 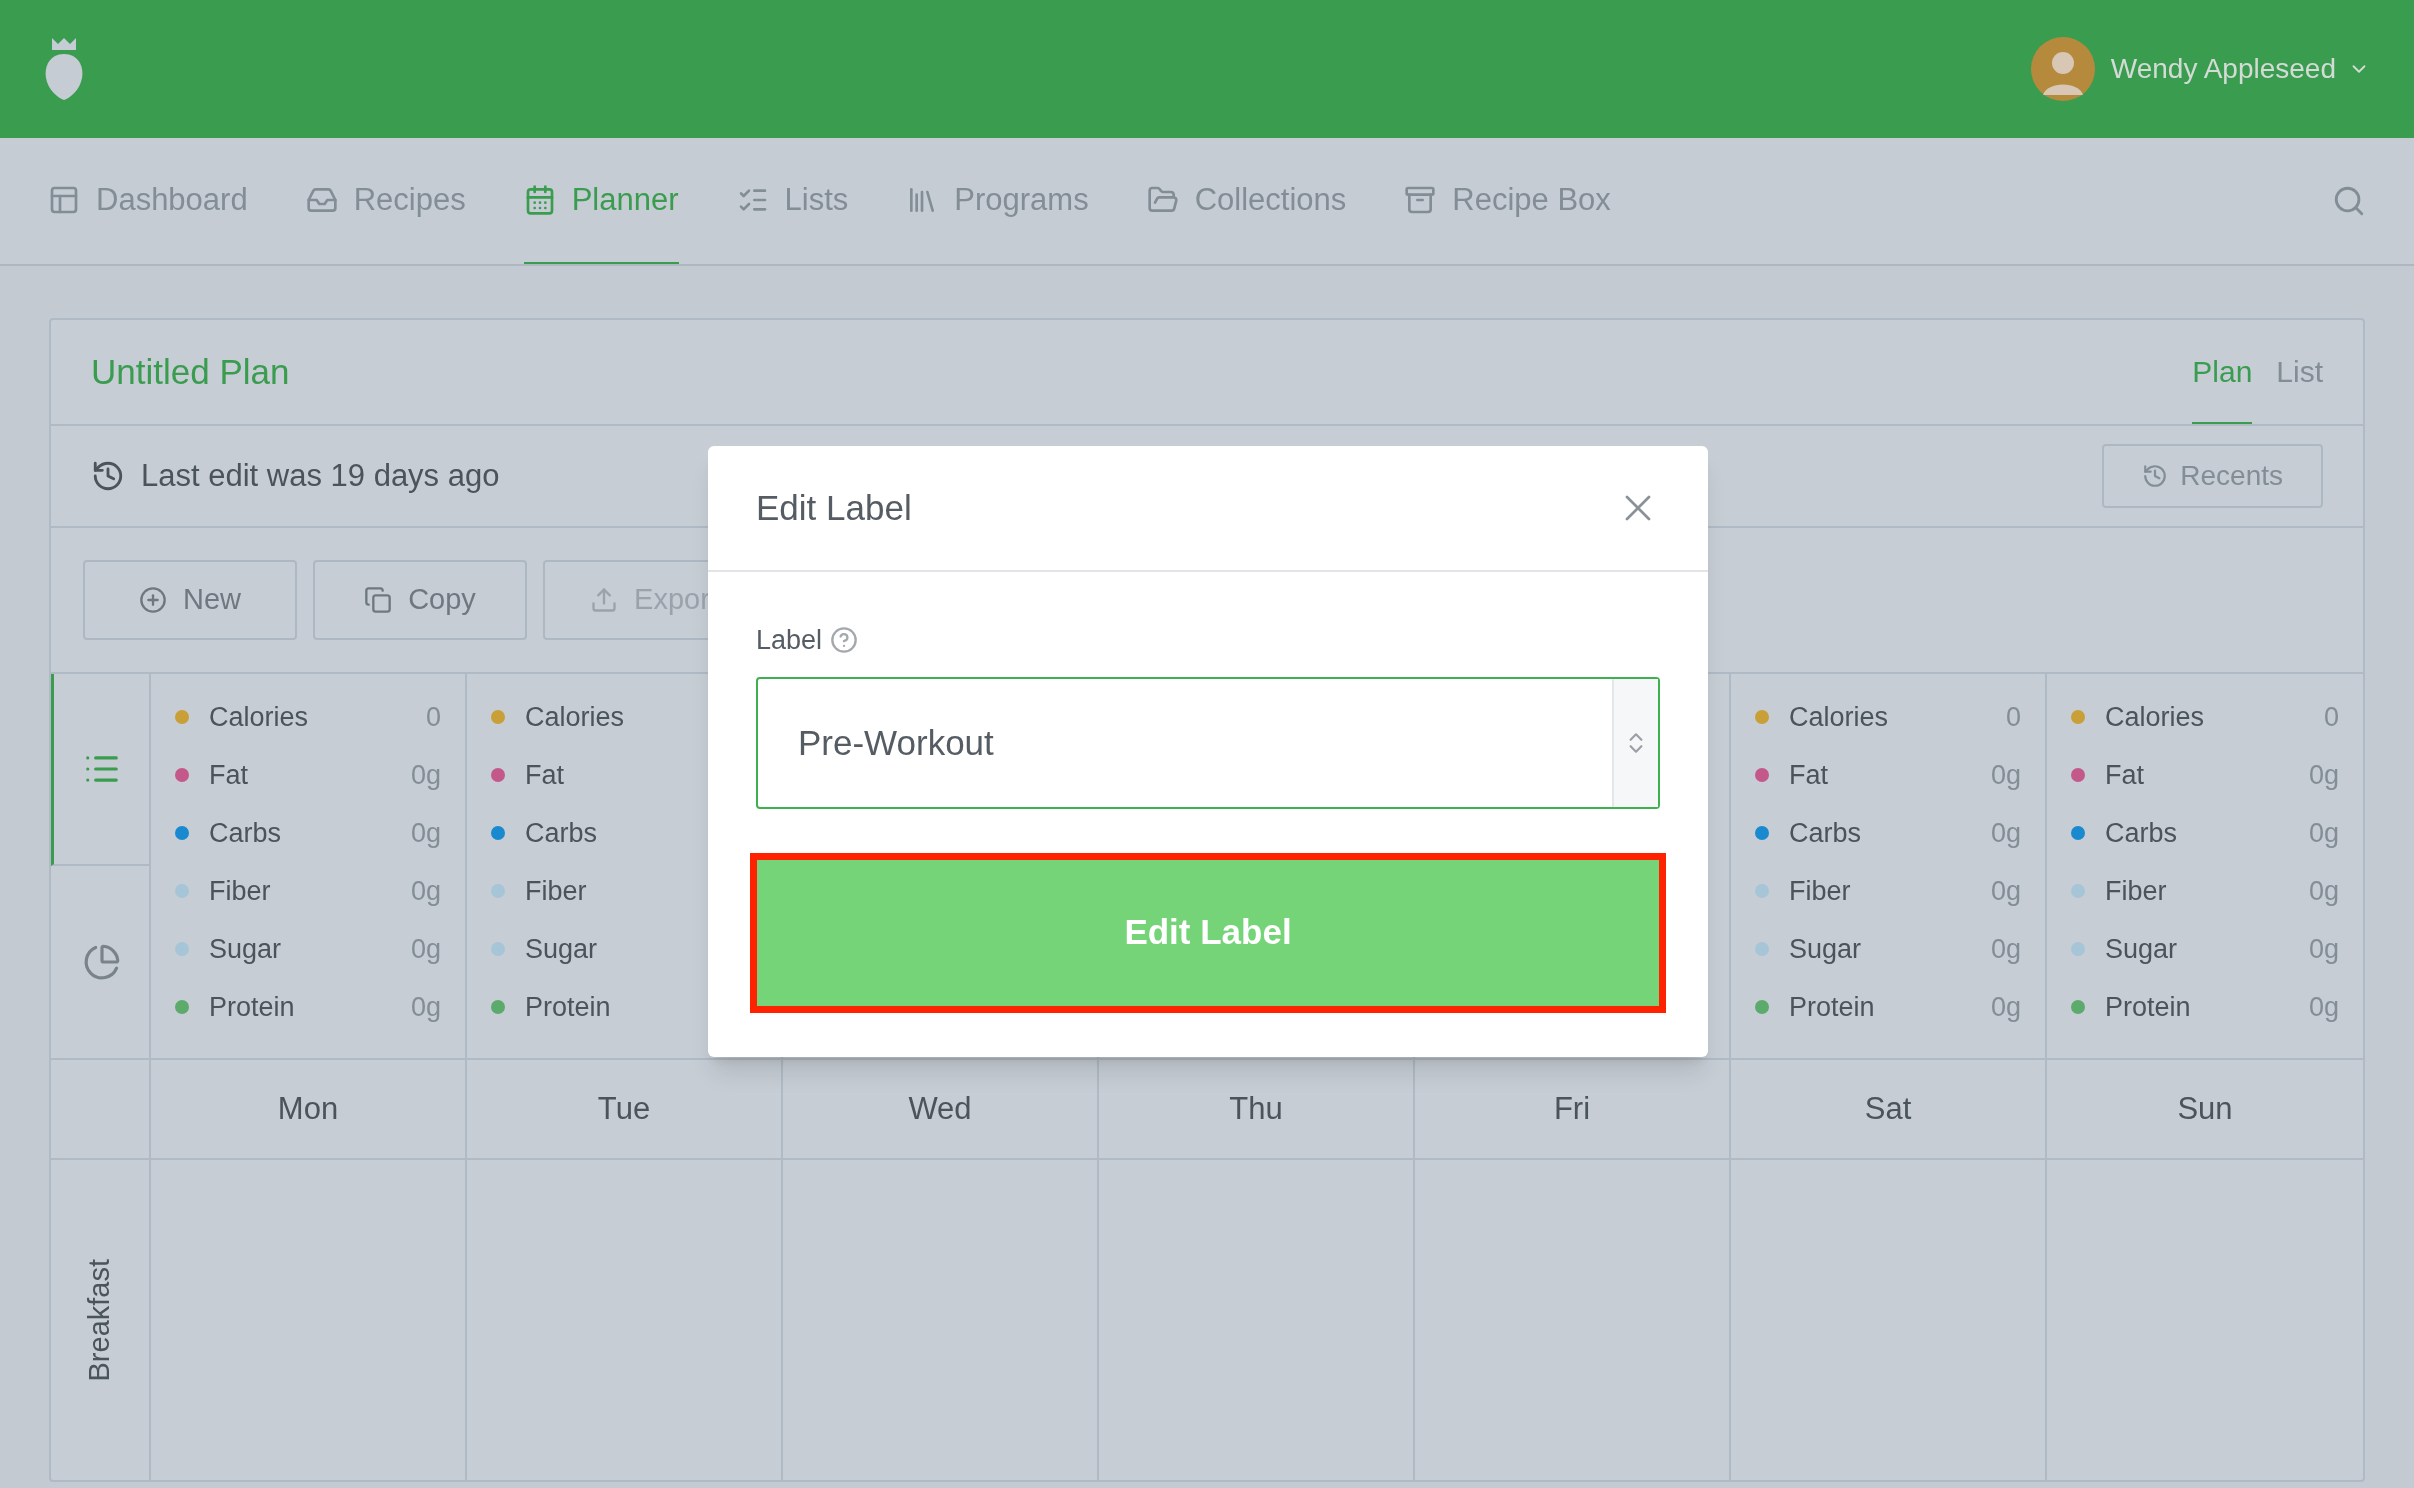 I want to click on box-icon, so click(x=1420, y=200).